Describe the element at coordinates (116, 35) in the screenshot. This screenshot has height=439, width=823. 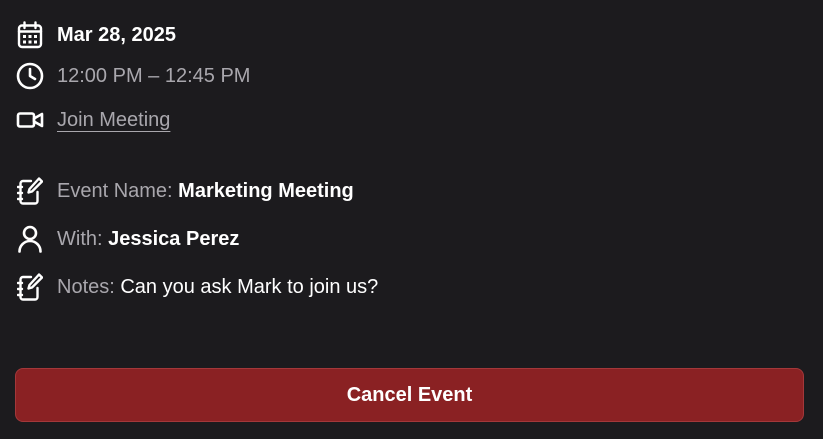
I see `event-date: Mar 28, 2025` at that location.